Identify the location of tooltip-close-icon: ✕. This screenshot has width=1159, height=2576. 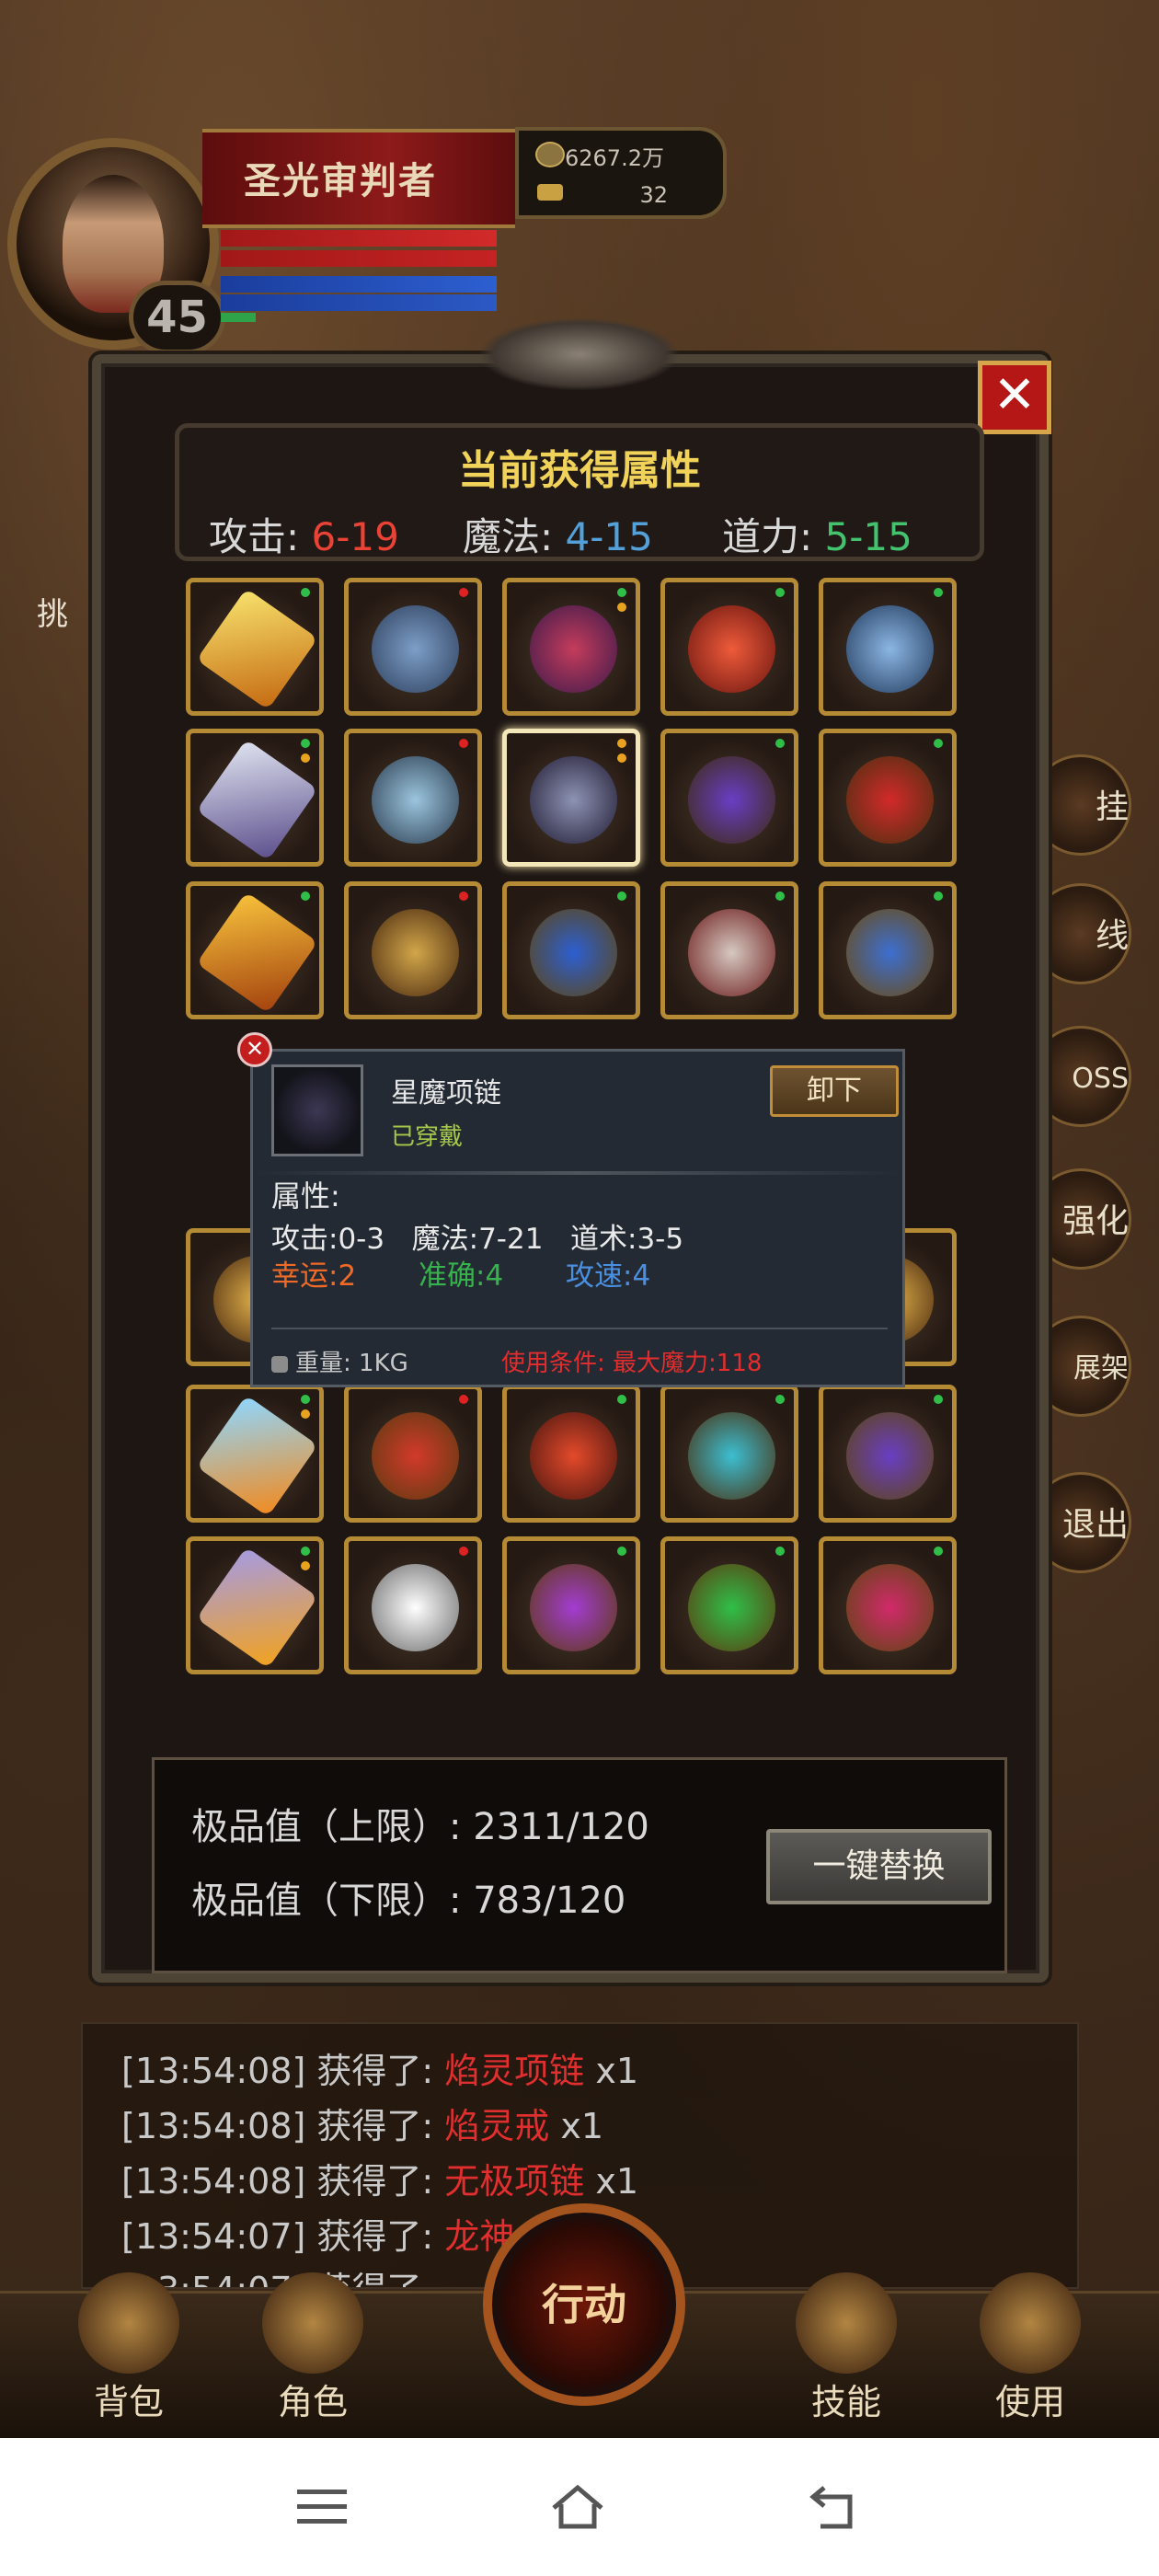
(254, 1049).